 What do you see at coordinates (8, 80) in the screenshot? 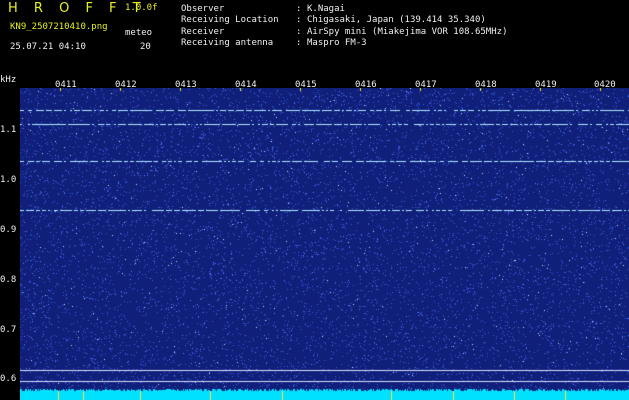
I see `y-axis-unit: kHz` at bounding box center [8, 80].